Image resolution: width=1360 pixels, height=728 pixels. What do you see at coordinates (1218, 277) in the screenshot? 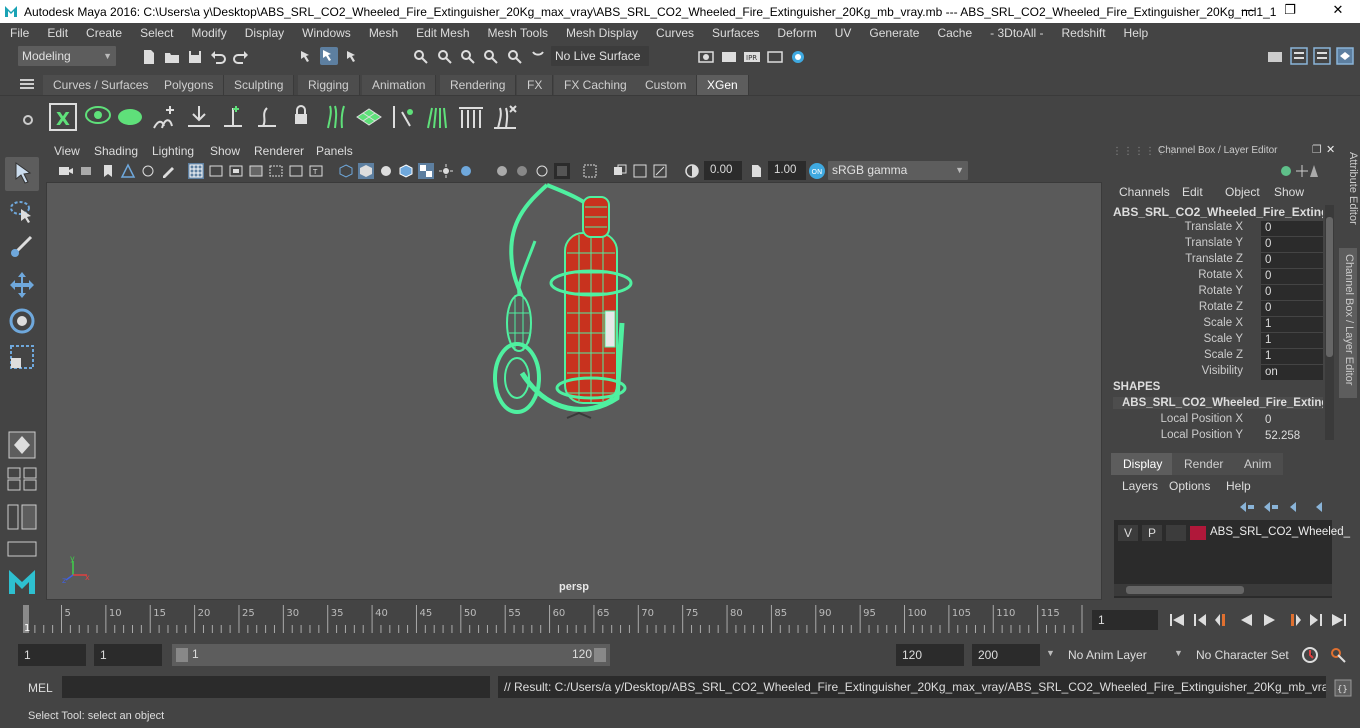
I see `attr-rotate-x: Rotate X 0` at bounding box center [1218, 277].